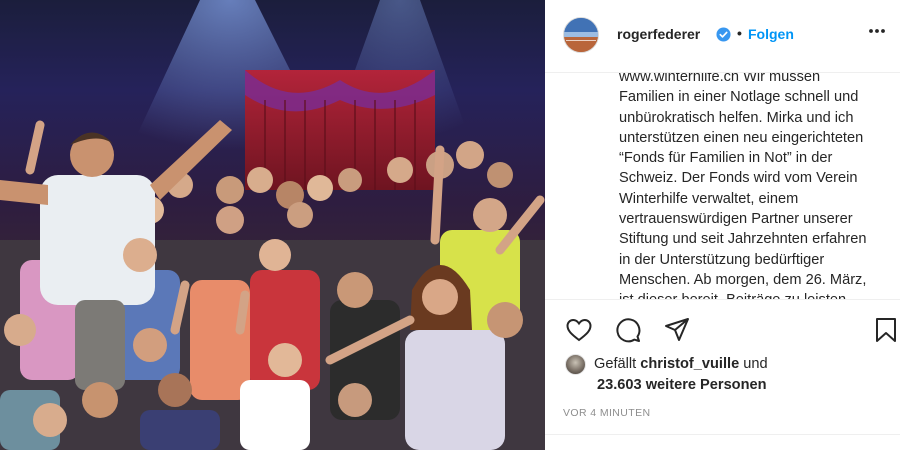 This screenshot has height=451, width=900. What do you see at coordinates (677, 330) in the screenshot?
I see `share-icon` at bounding box center [677, 330].